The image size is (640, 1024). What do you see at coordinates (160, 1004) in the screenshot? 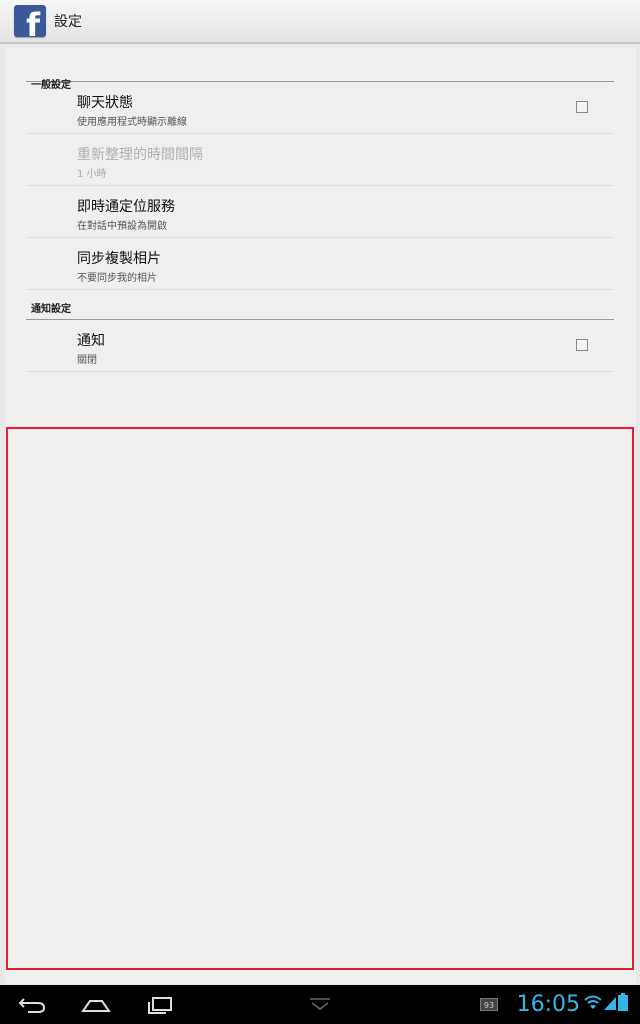
I see `recent-apps-icon` at bounding box center [160, 1004].